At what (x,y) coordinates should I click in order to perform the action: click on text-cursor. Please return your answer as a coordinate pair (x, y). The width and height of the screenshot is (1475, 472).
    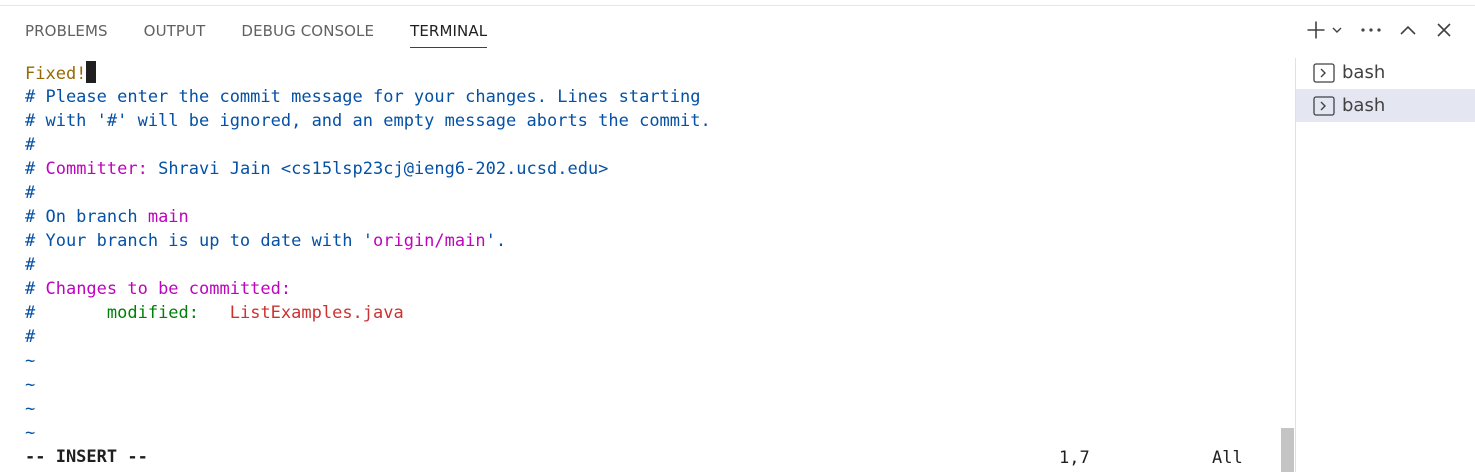
    Looking at the image, I should click on (91, 72).